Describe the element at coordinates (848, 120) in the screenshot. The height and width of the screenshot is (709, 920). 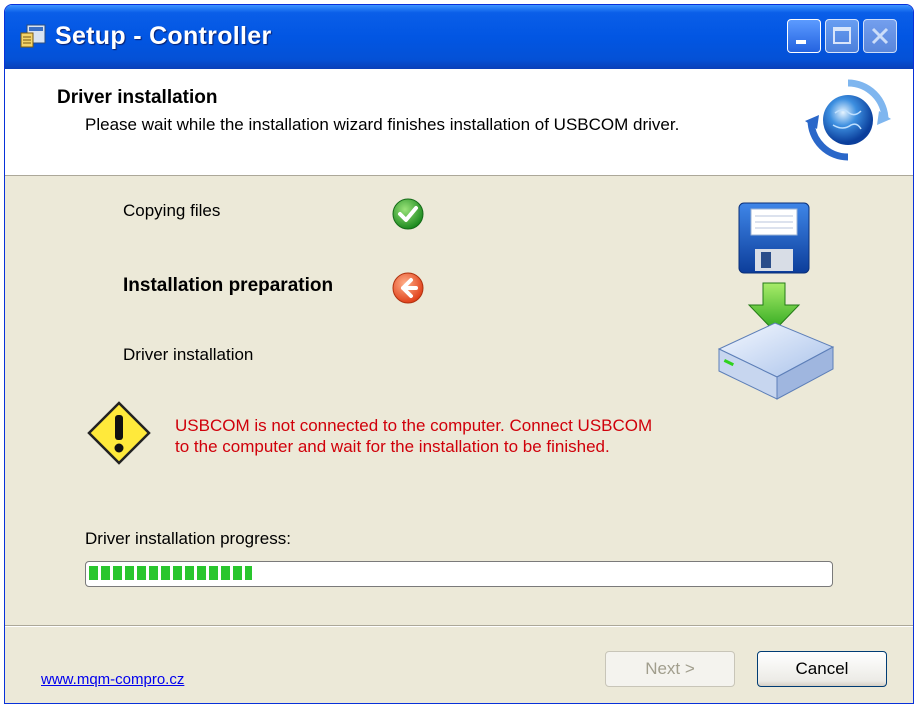
I see `globe-refresh-icon` at that location.